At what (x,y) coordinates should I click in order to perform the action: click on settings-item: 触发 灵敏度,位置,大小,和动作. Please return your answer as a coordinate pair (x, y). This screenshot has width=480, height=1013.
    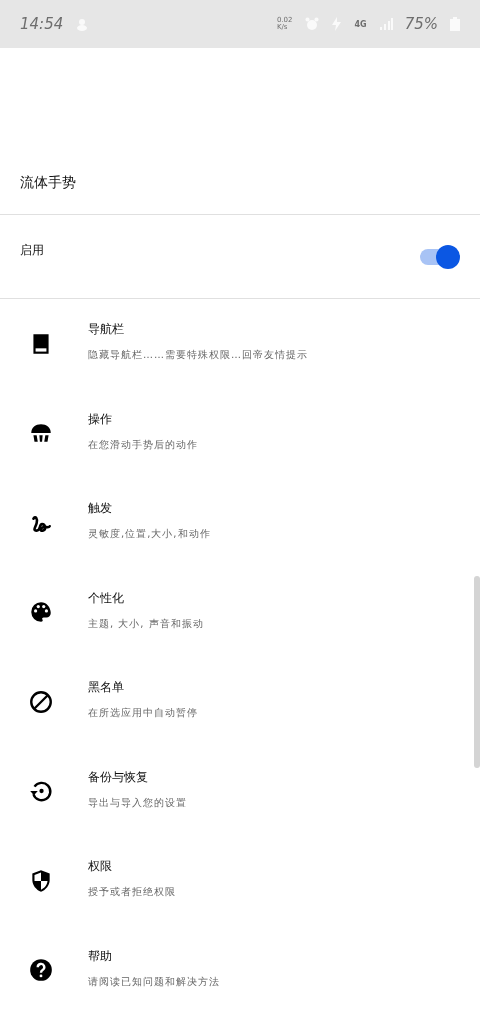
    Looking at the image, I should click on (234, 523).